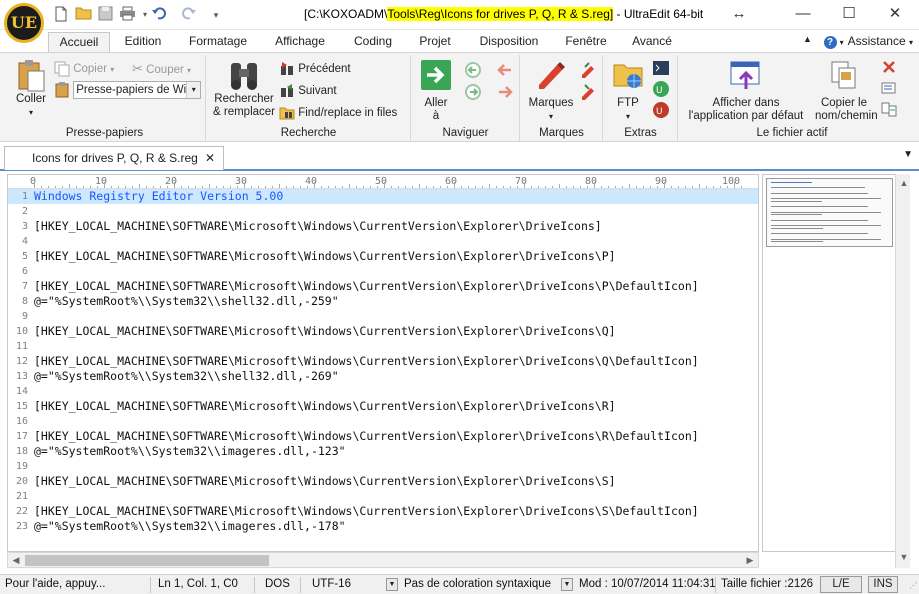  I want to click on cut-button: ✂ Couper ▾, so click(161, 70).